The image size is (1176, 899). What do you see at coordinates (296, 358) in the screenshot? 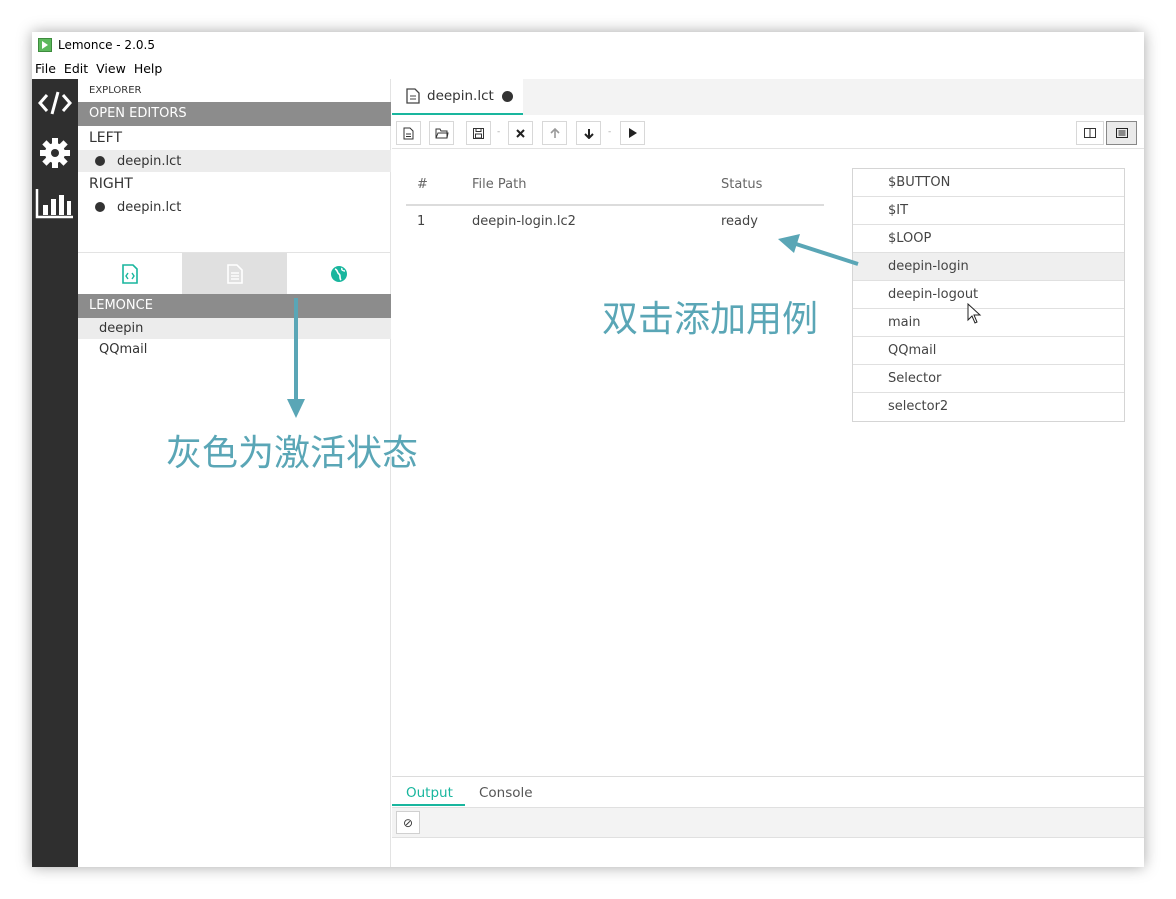
I see `arrow-down-to-label` at bounding box center [296, 358].